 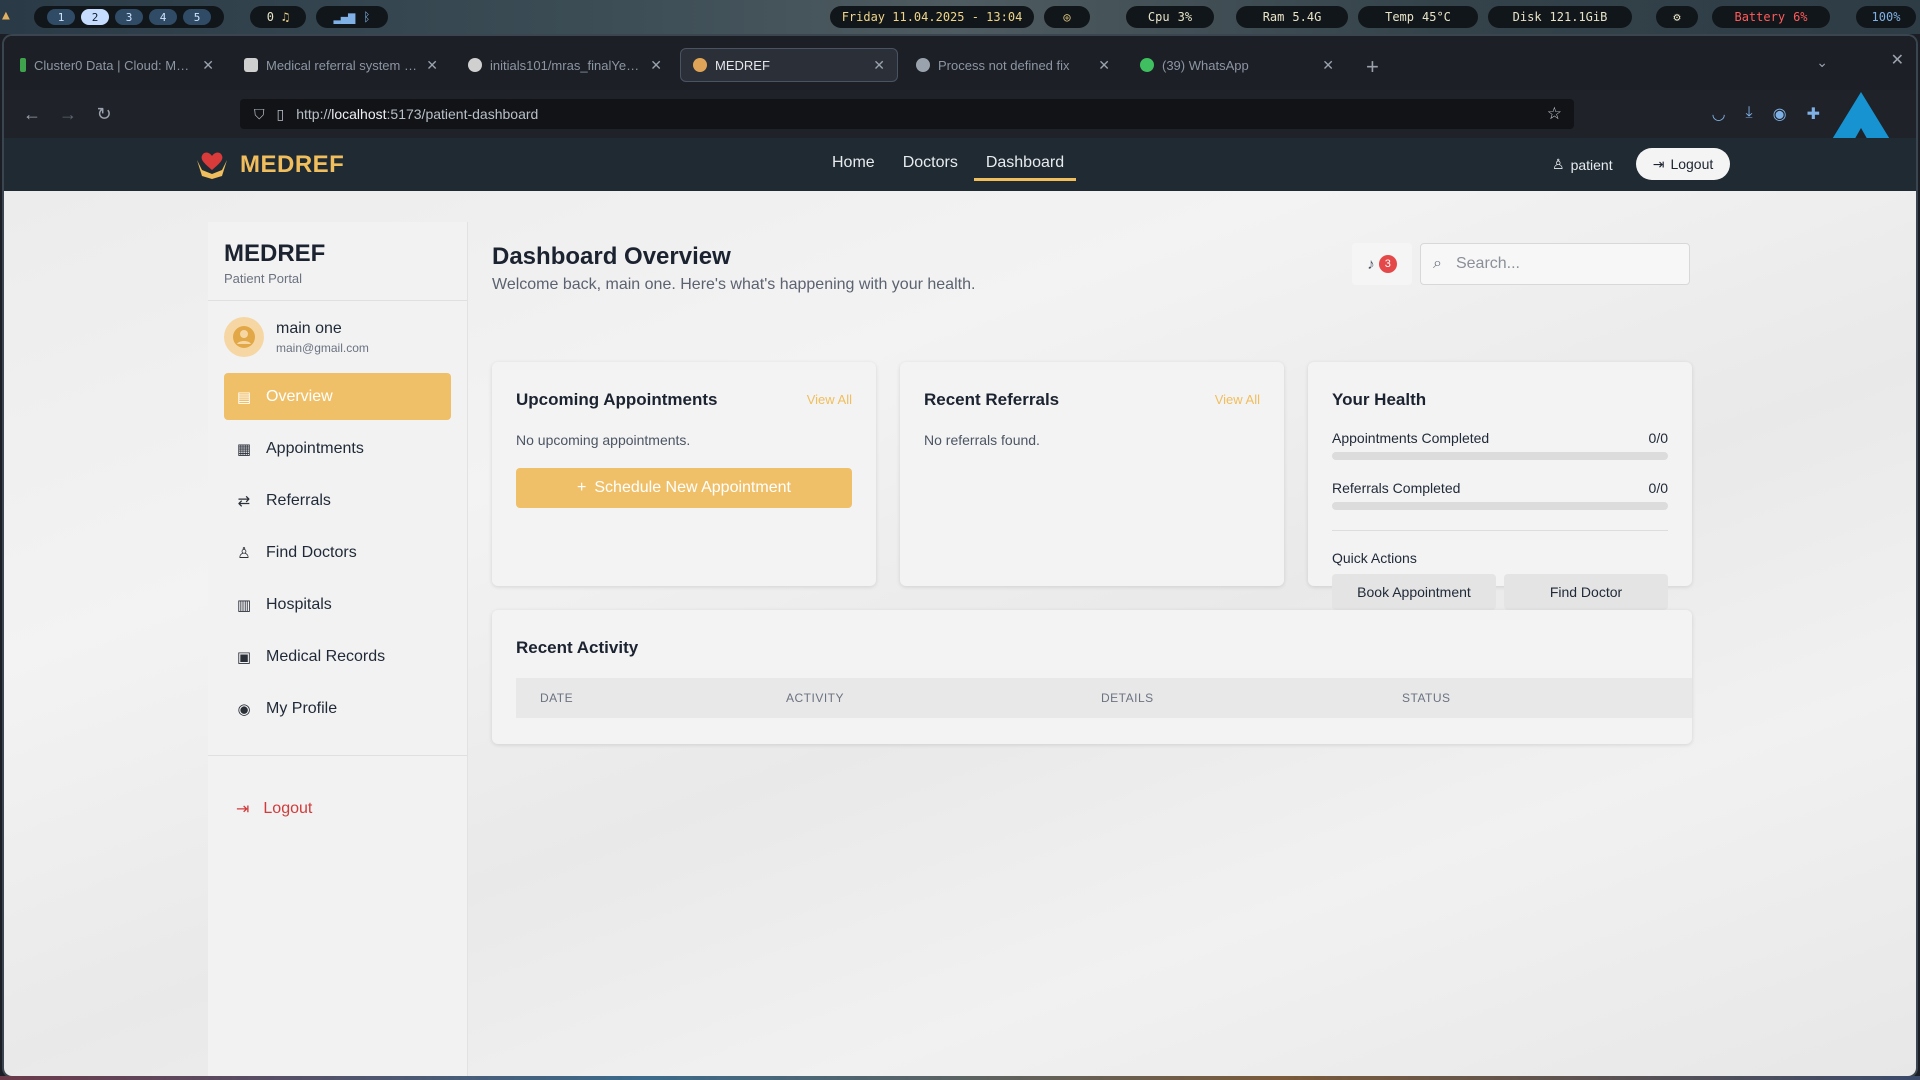 I want to click on calendar-icon: ▦, so click(x=244, y=449).